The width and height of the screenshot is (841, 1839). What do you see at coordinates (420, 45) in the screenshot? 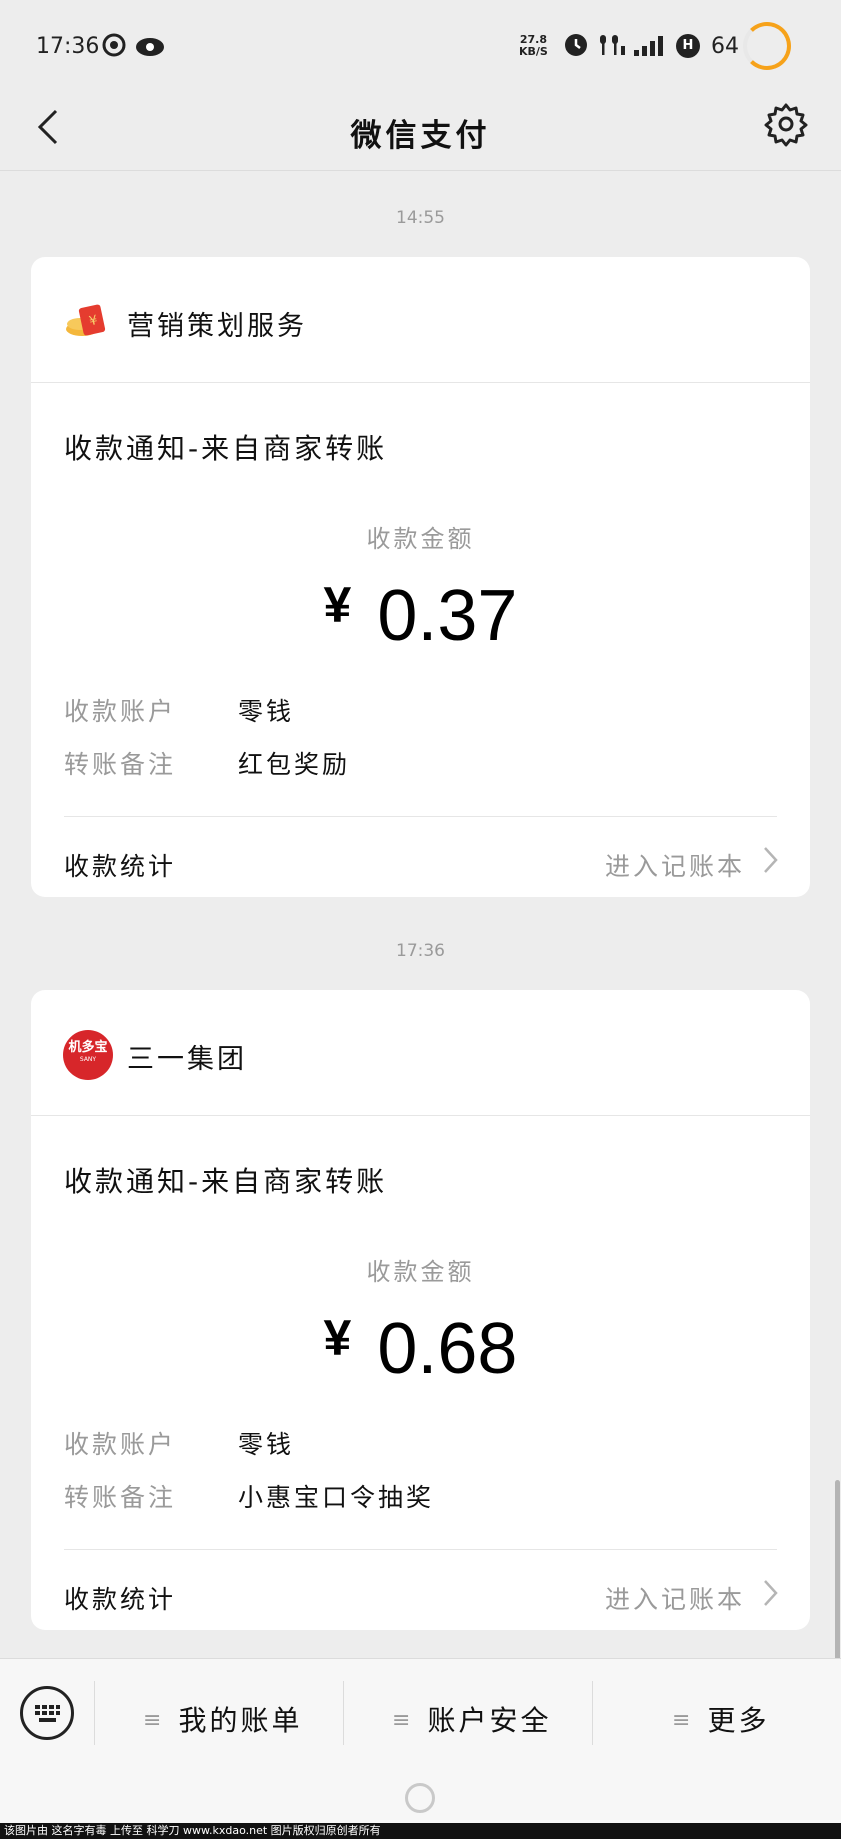
I see `status-bar: 17:36 27.8 KB/S H 64` at bounding box center [420, 45].